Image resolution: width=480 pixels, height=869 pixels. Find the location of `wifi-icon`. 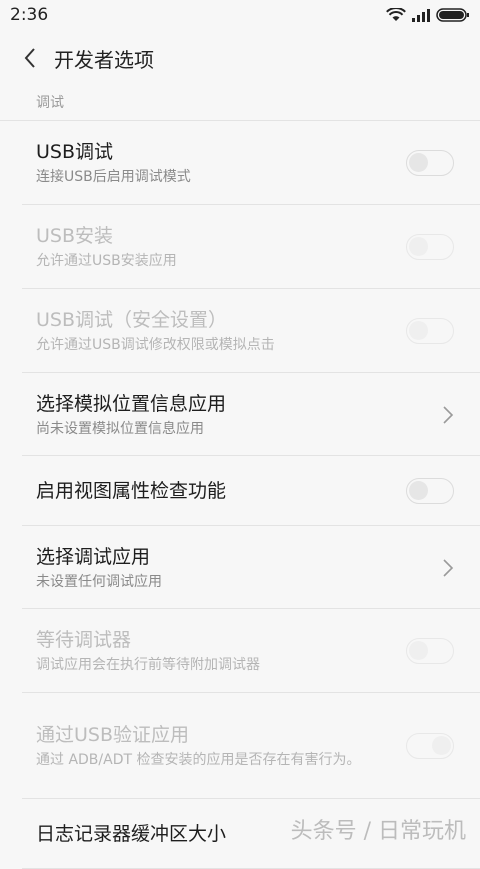

wifi-icon is located at coordinates (396, 14).